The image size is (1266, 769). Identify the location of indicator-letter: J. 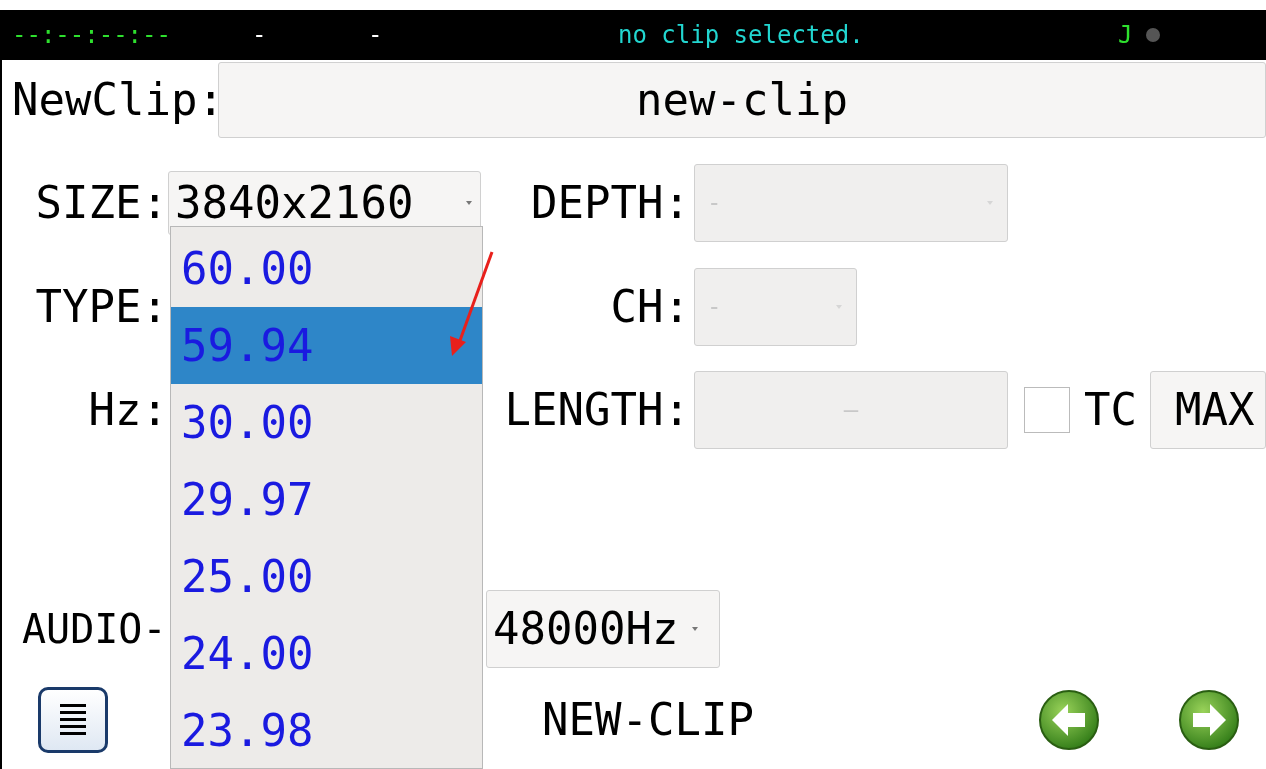
(1125, 35).